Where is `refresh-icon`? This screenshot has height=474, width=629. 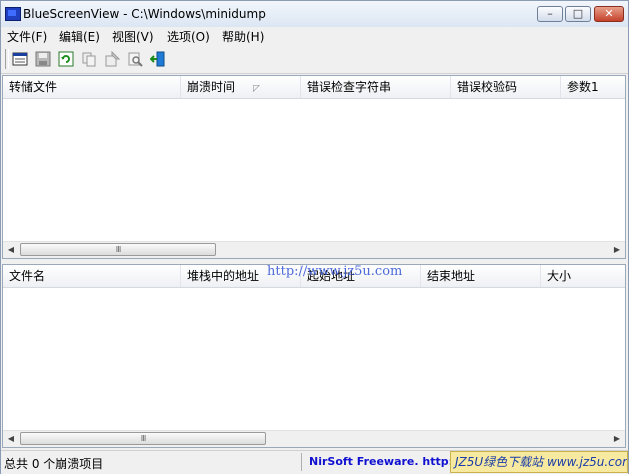
refresh-icon is located at coordinates (66, 59).